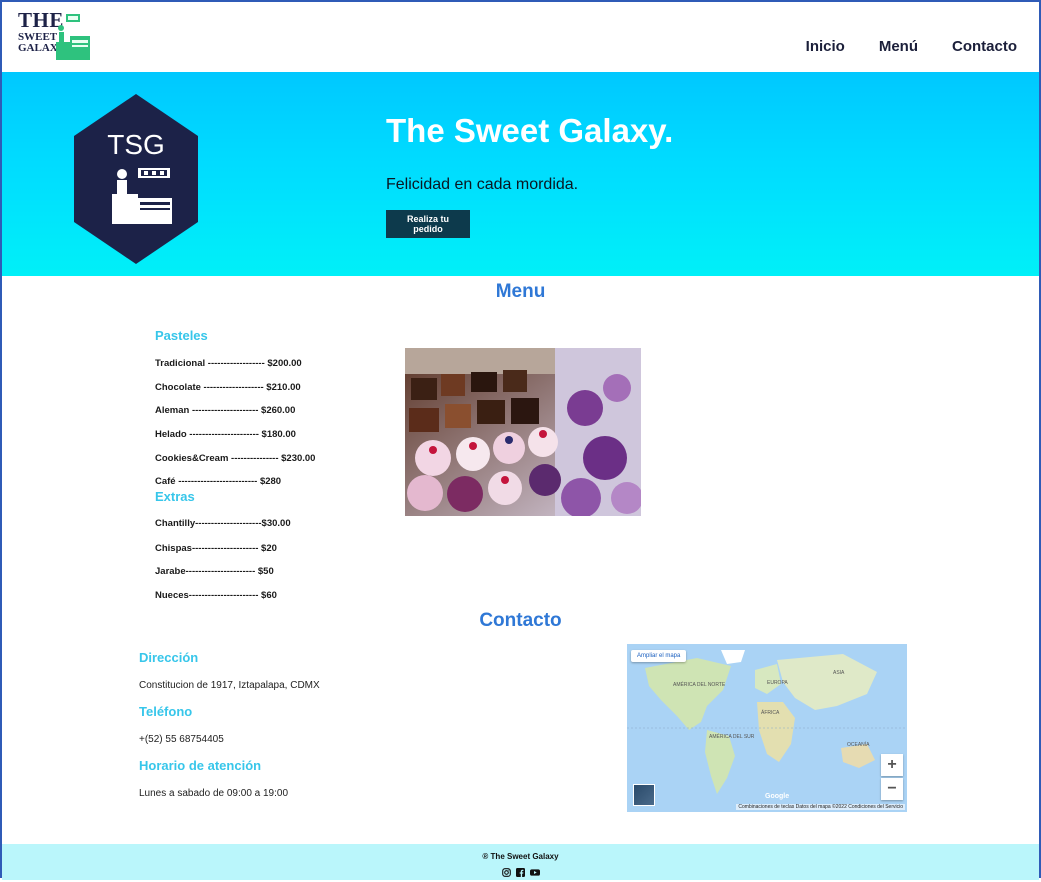 This screenshot has width=1041, height=882. Describe the element at coordinates (523, 432) in the screenshot. I see `pastries-photo` at that location.